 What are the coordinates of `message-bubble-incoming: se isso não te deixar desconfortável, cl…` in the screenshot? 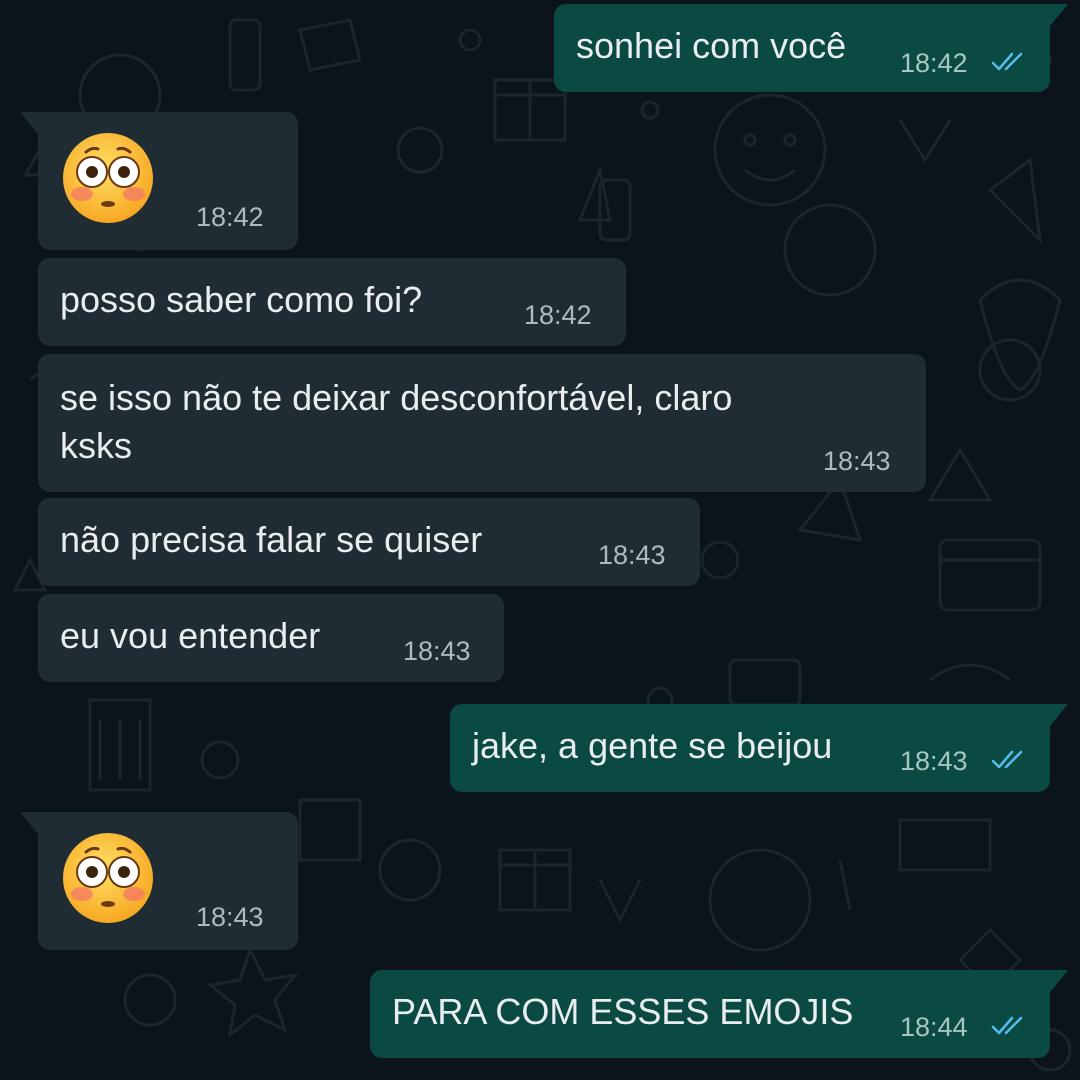 It's located at (482, 423).